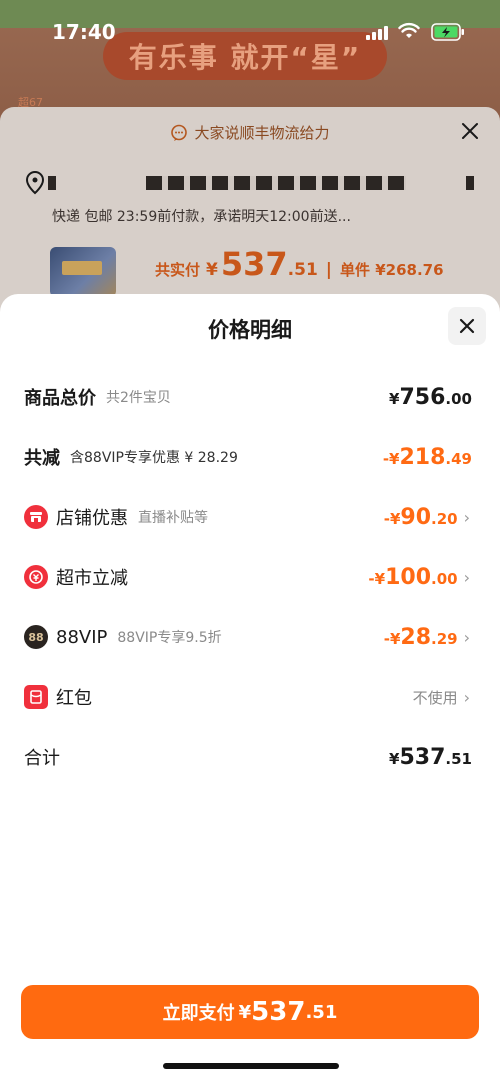 The width and height of the screenshot is (500, 1083). I want to click on pay-int: 537, so click(278, 1012).